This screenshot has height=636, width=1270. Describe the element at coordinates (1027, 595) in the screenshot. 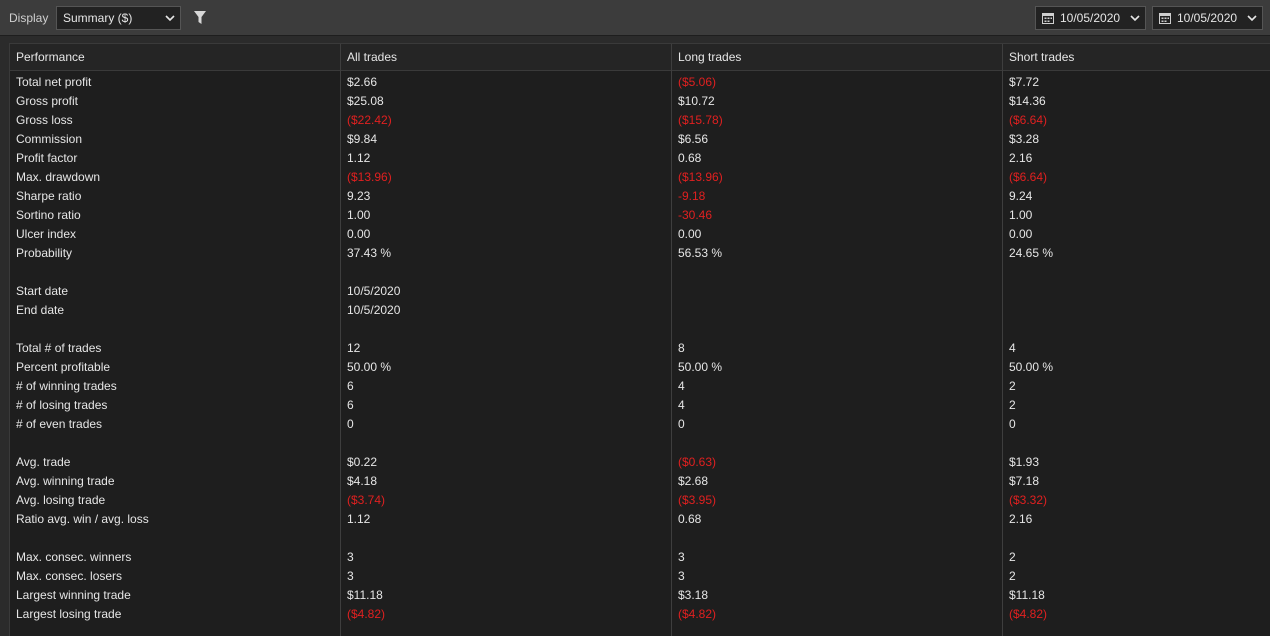

I see `short-trades-value: $11.18` at that location.